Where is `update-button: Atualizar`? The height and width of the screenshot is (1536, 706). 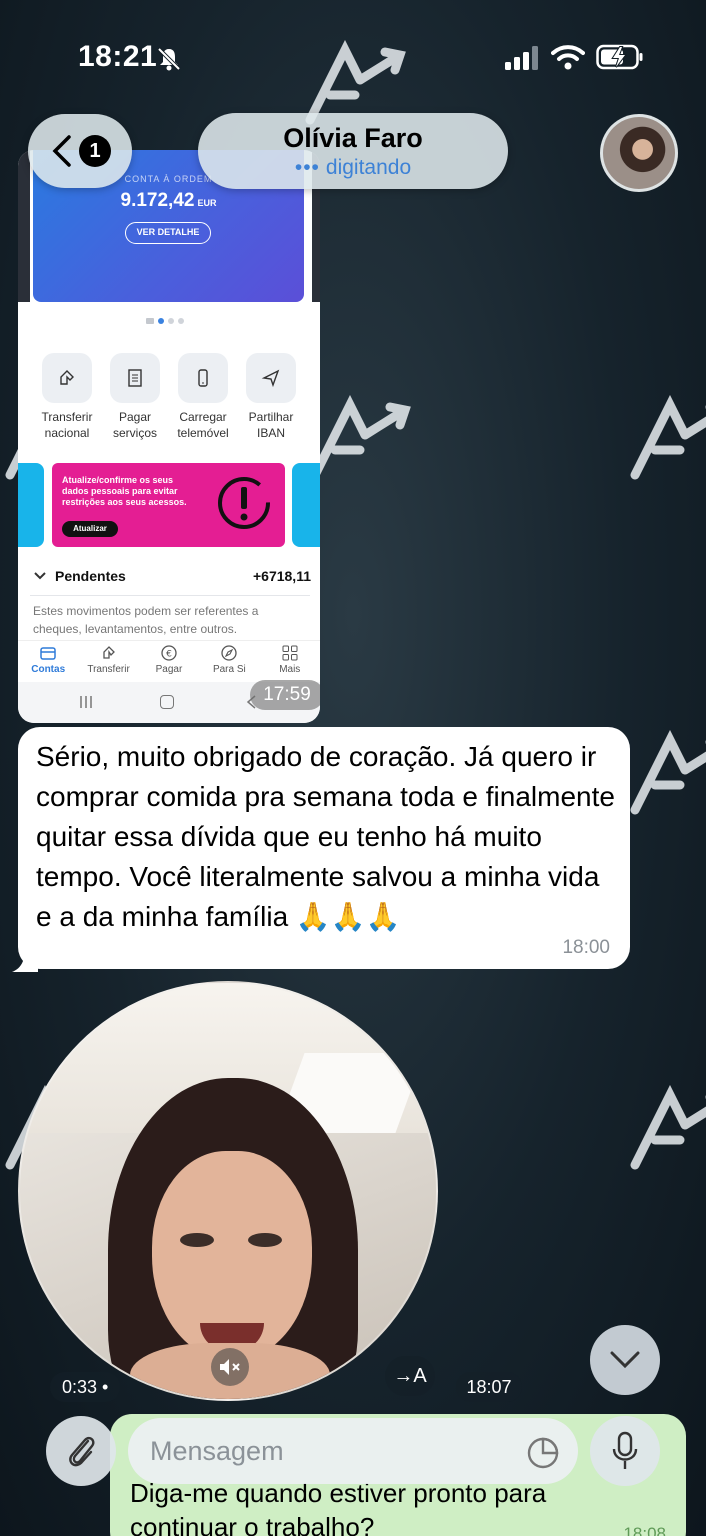 update-button: Atualizar is located at coordinates (90, 529).